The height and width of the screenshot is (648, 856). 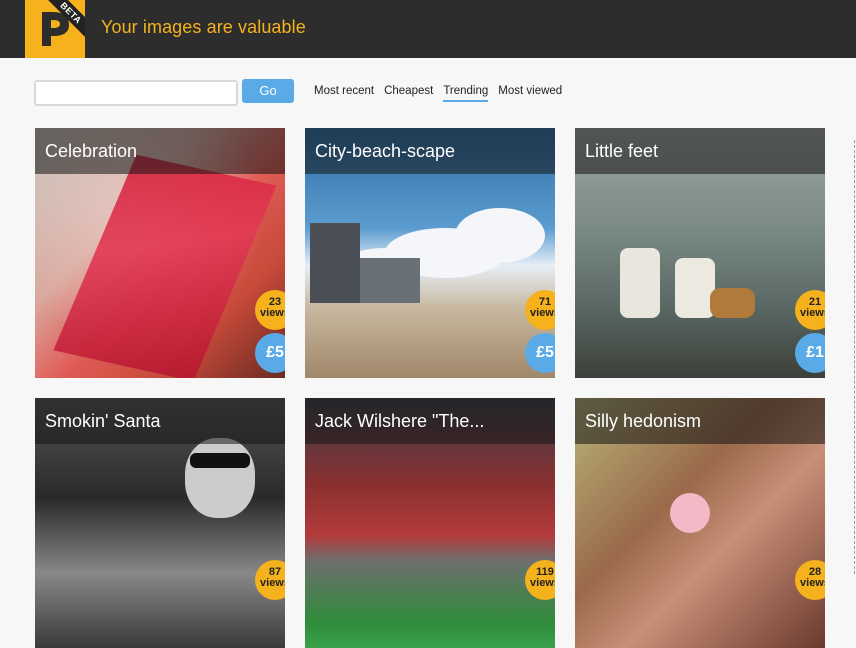 I want to click on image-card-smokin-santa: Smokin' Santa 87views, so click(x=160, y=523).